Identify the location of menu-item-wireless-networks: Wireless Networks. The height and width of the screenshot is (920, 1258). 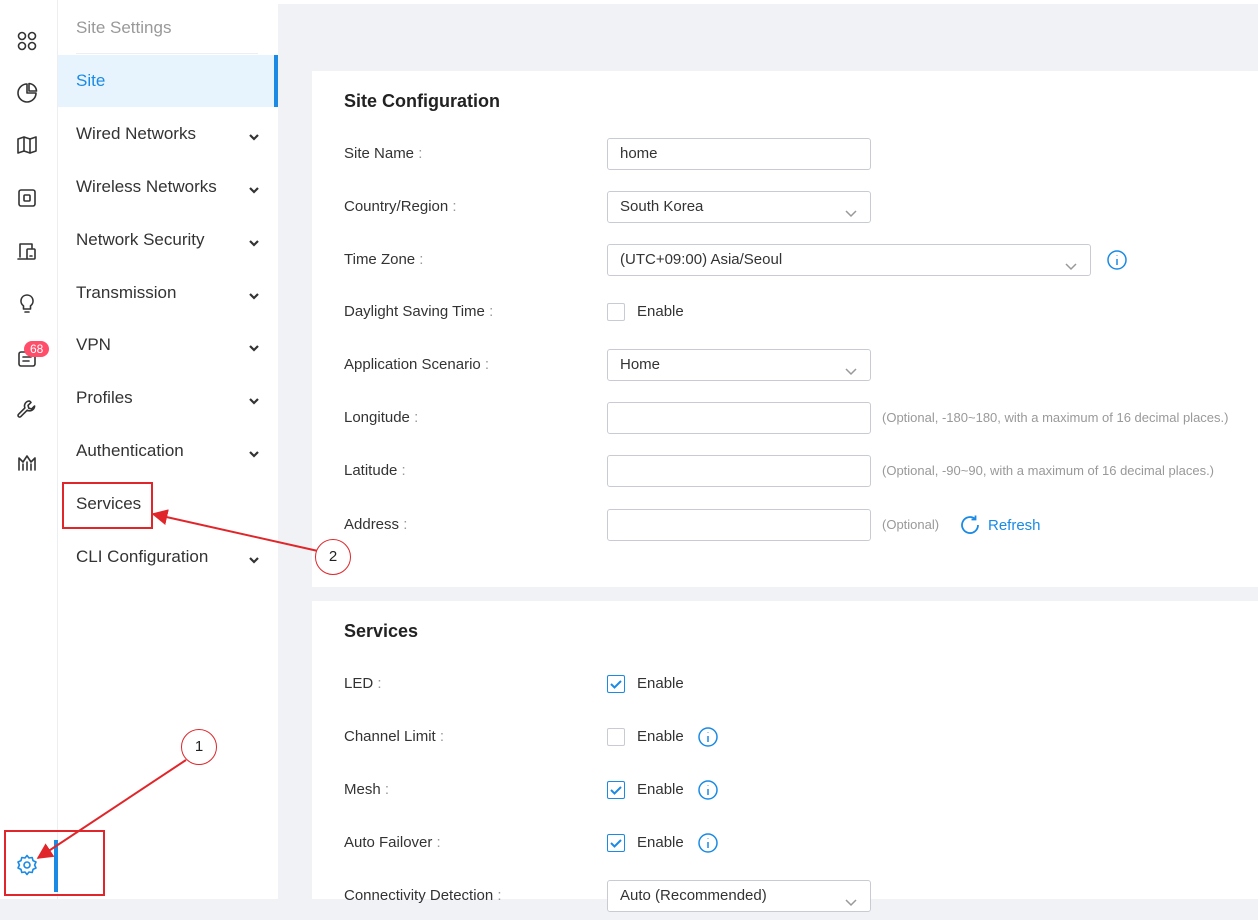
(168, 187).